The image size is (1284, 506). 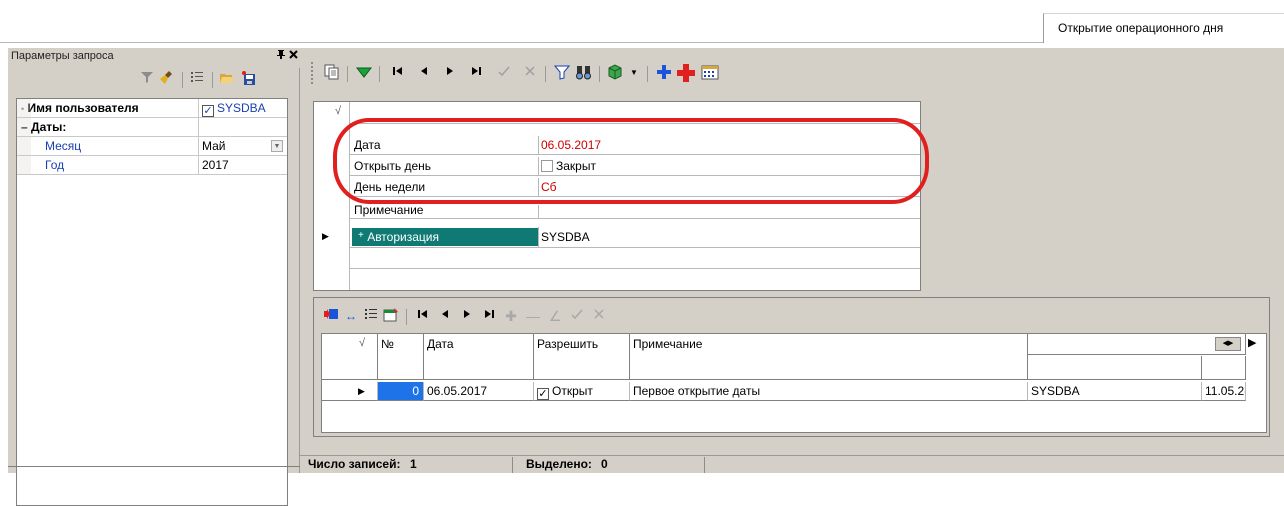 What do you see at coordinates (1048, 367) in the screenshot?
I see `column-header-label: Автор` at bounding box center [1048, 367].